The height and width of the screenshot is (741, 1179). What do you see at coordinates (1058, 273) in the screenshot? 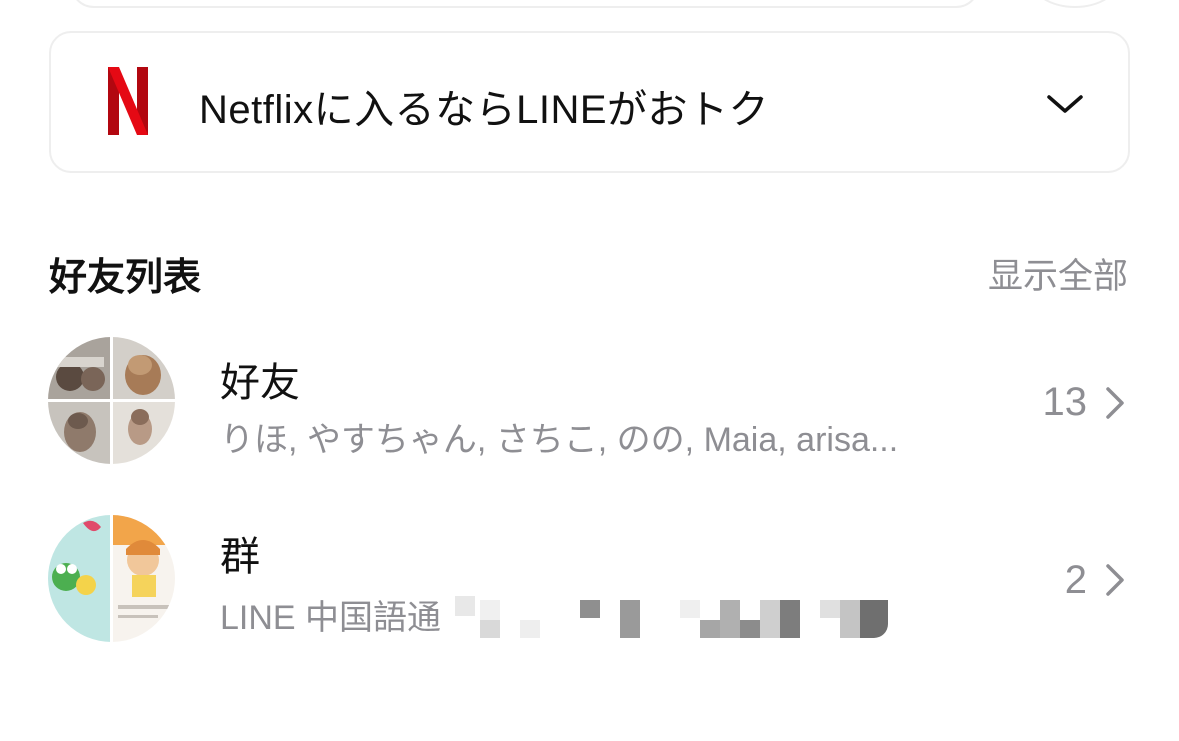
I see `show-all-link: 显示全部` at bounding box center [1058, 273].